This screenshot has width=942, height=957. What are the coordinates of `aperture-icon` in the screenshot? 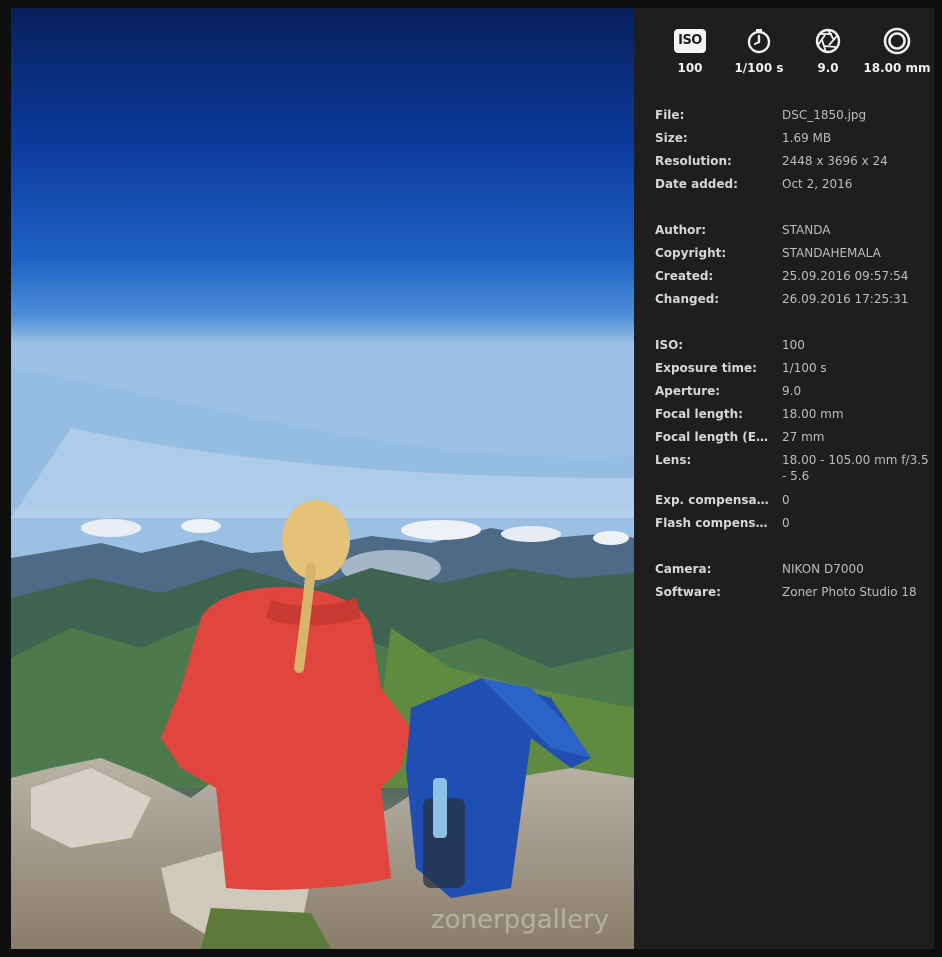 It's located at (828, 41).